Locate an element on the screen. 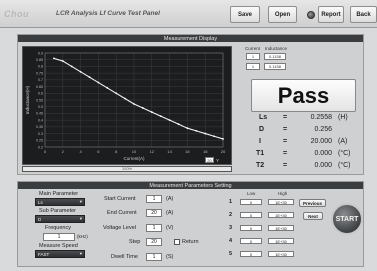 The image size is (377, 271). ls-label: Ls is located at coordinates (263, 117).